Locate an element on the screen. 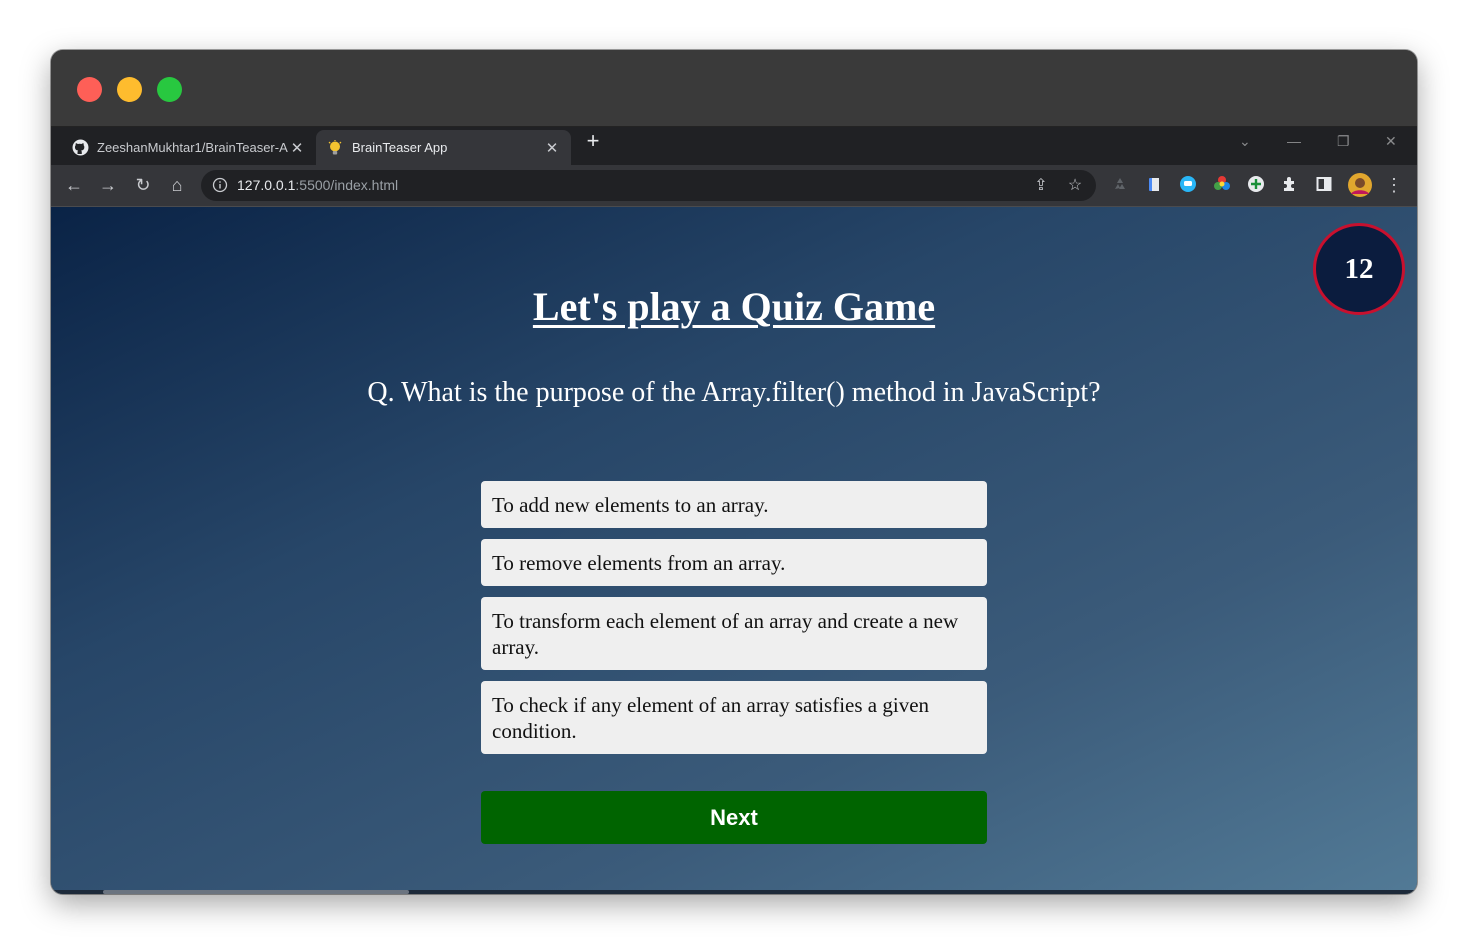 This screenshot has width=1468, height=945. minimize-window-button is located at coordinates (129, 89).